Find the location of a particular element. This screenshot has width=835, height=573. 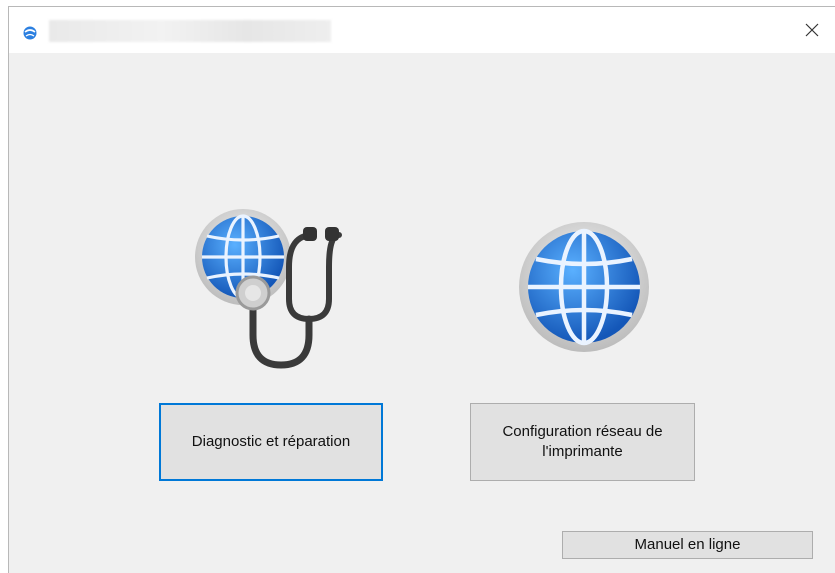

app-icon is located at coordinates (30, 33).